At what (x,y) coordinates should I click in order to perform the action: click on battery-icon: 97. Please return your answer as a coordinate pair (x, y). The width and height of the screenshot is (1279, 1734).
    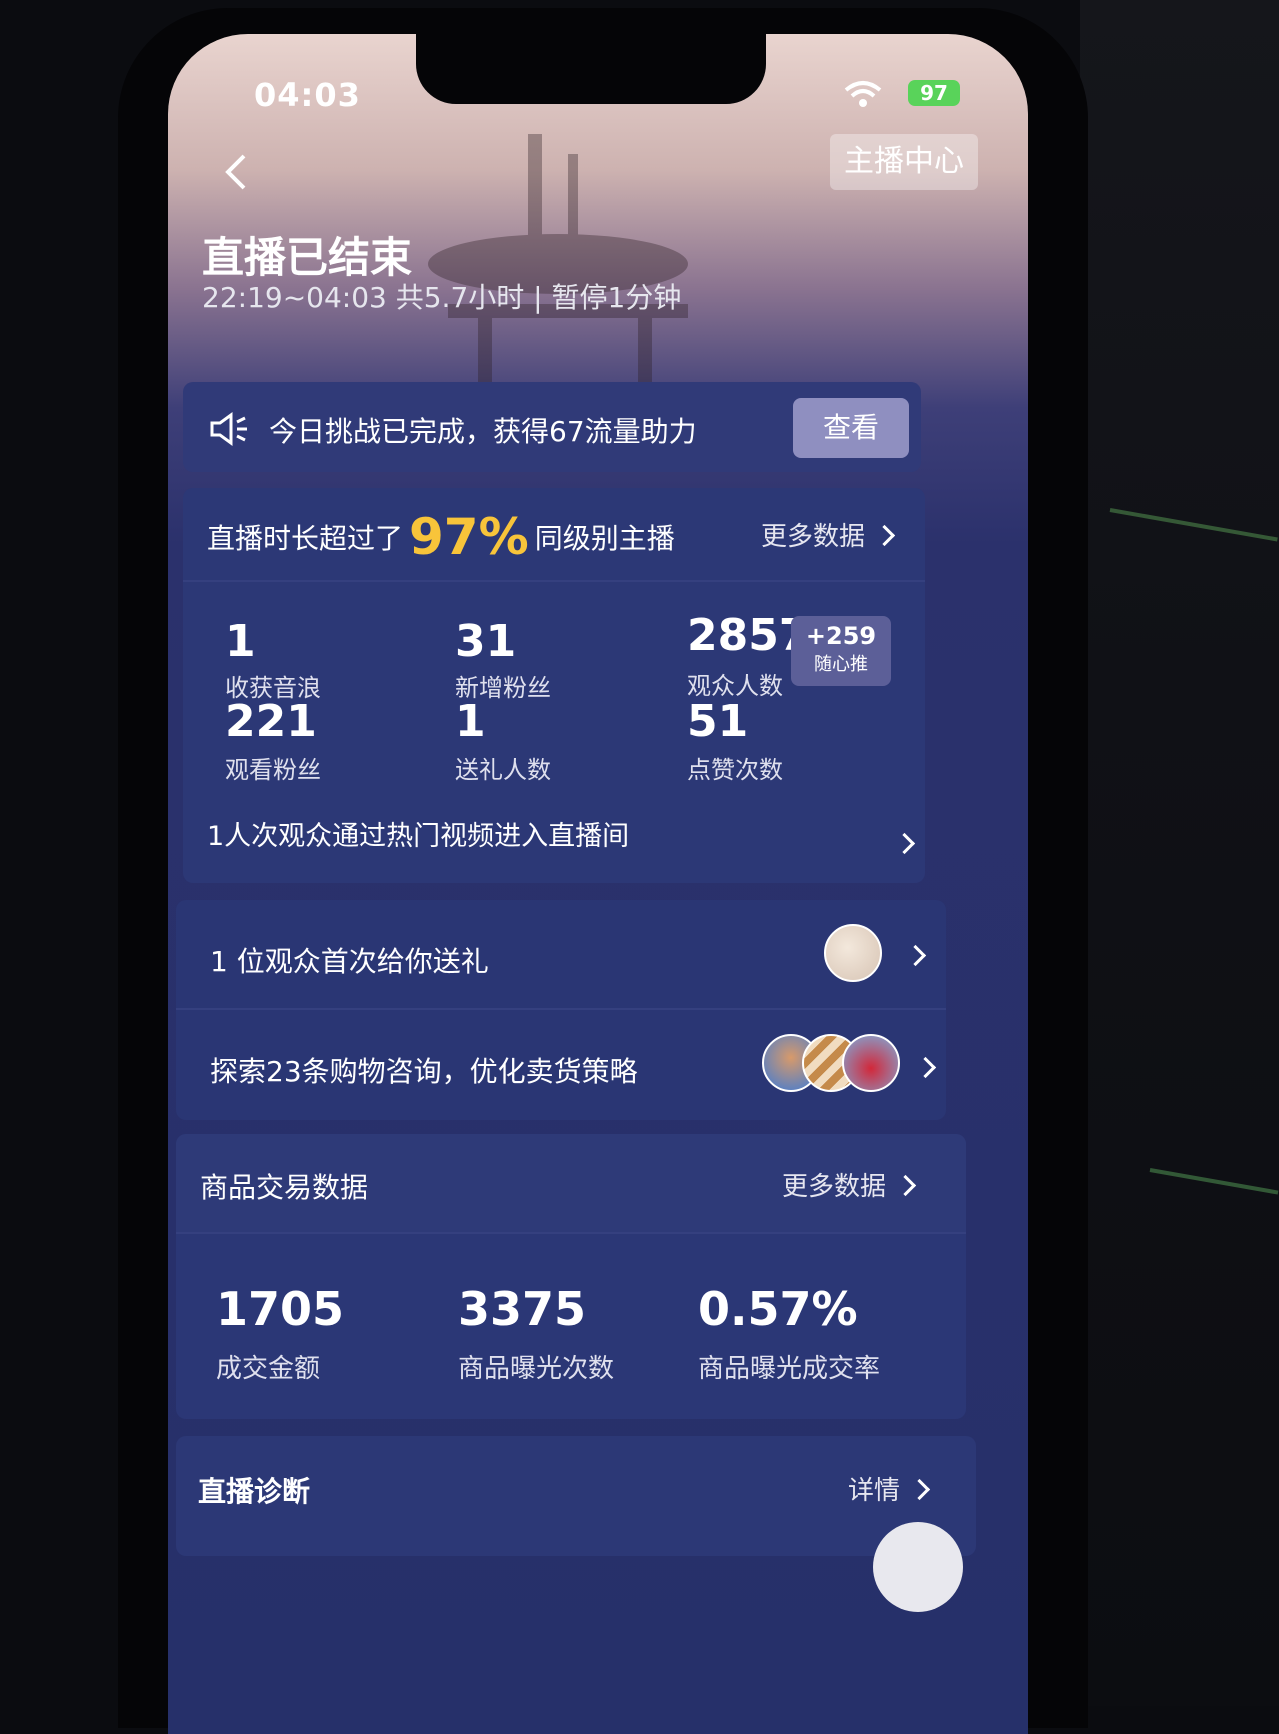
    Looking at the image, I should click on (934, 93).